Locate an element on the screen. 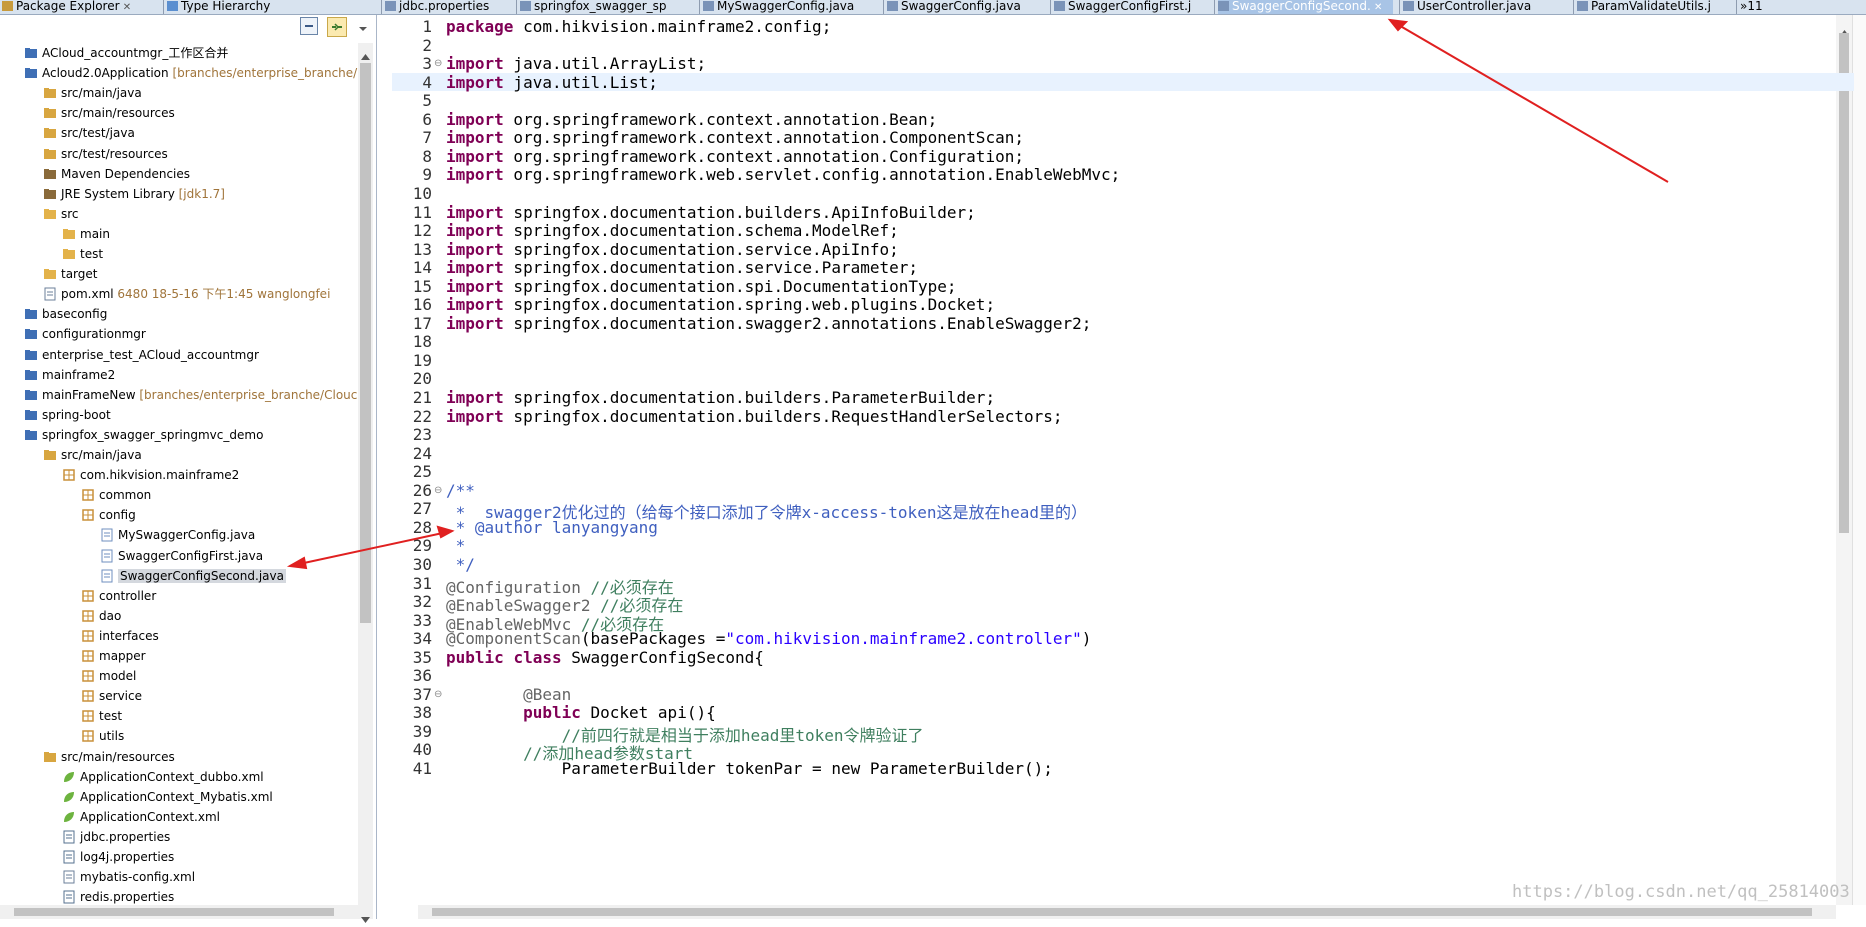 Image resolution: width=1866 pixels, height=927 pixels. tree-item: src/test/java is located at coordinates (89, 133).